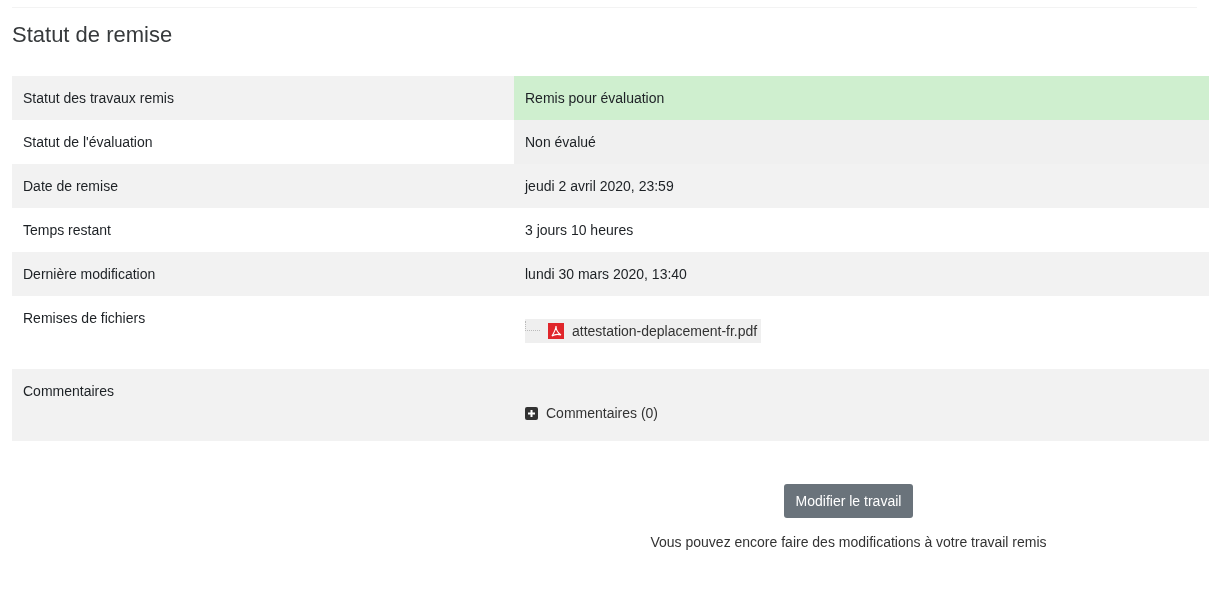  Describe the element at coordinates (69, 391) in the screenshot. I see `row-label: Commentaires` at that location.